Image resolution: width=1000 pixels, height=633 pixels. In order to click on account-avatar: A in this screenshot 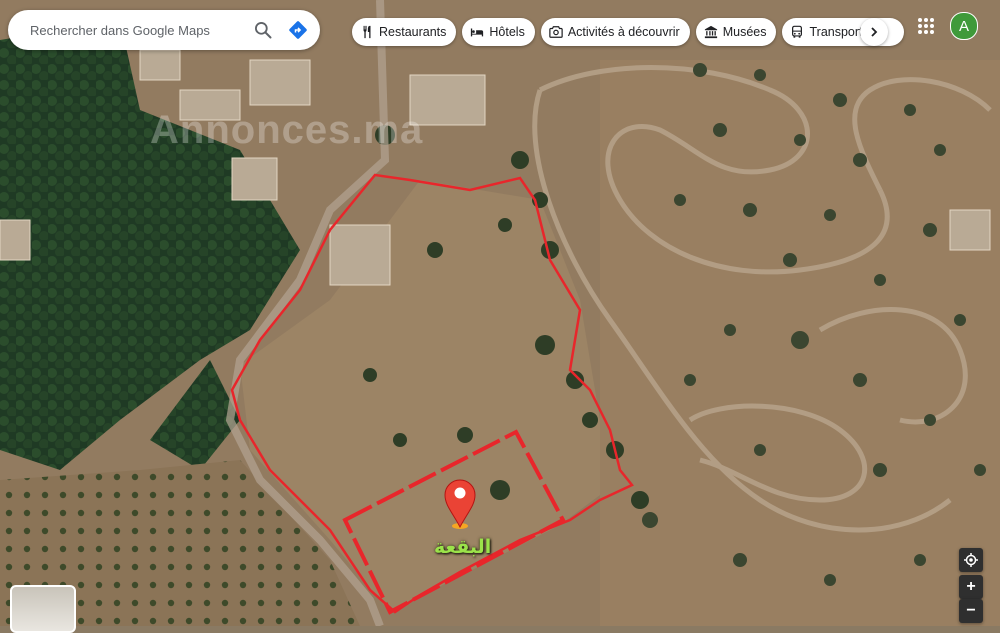, I will do `click(964, 26)`.